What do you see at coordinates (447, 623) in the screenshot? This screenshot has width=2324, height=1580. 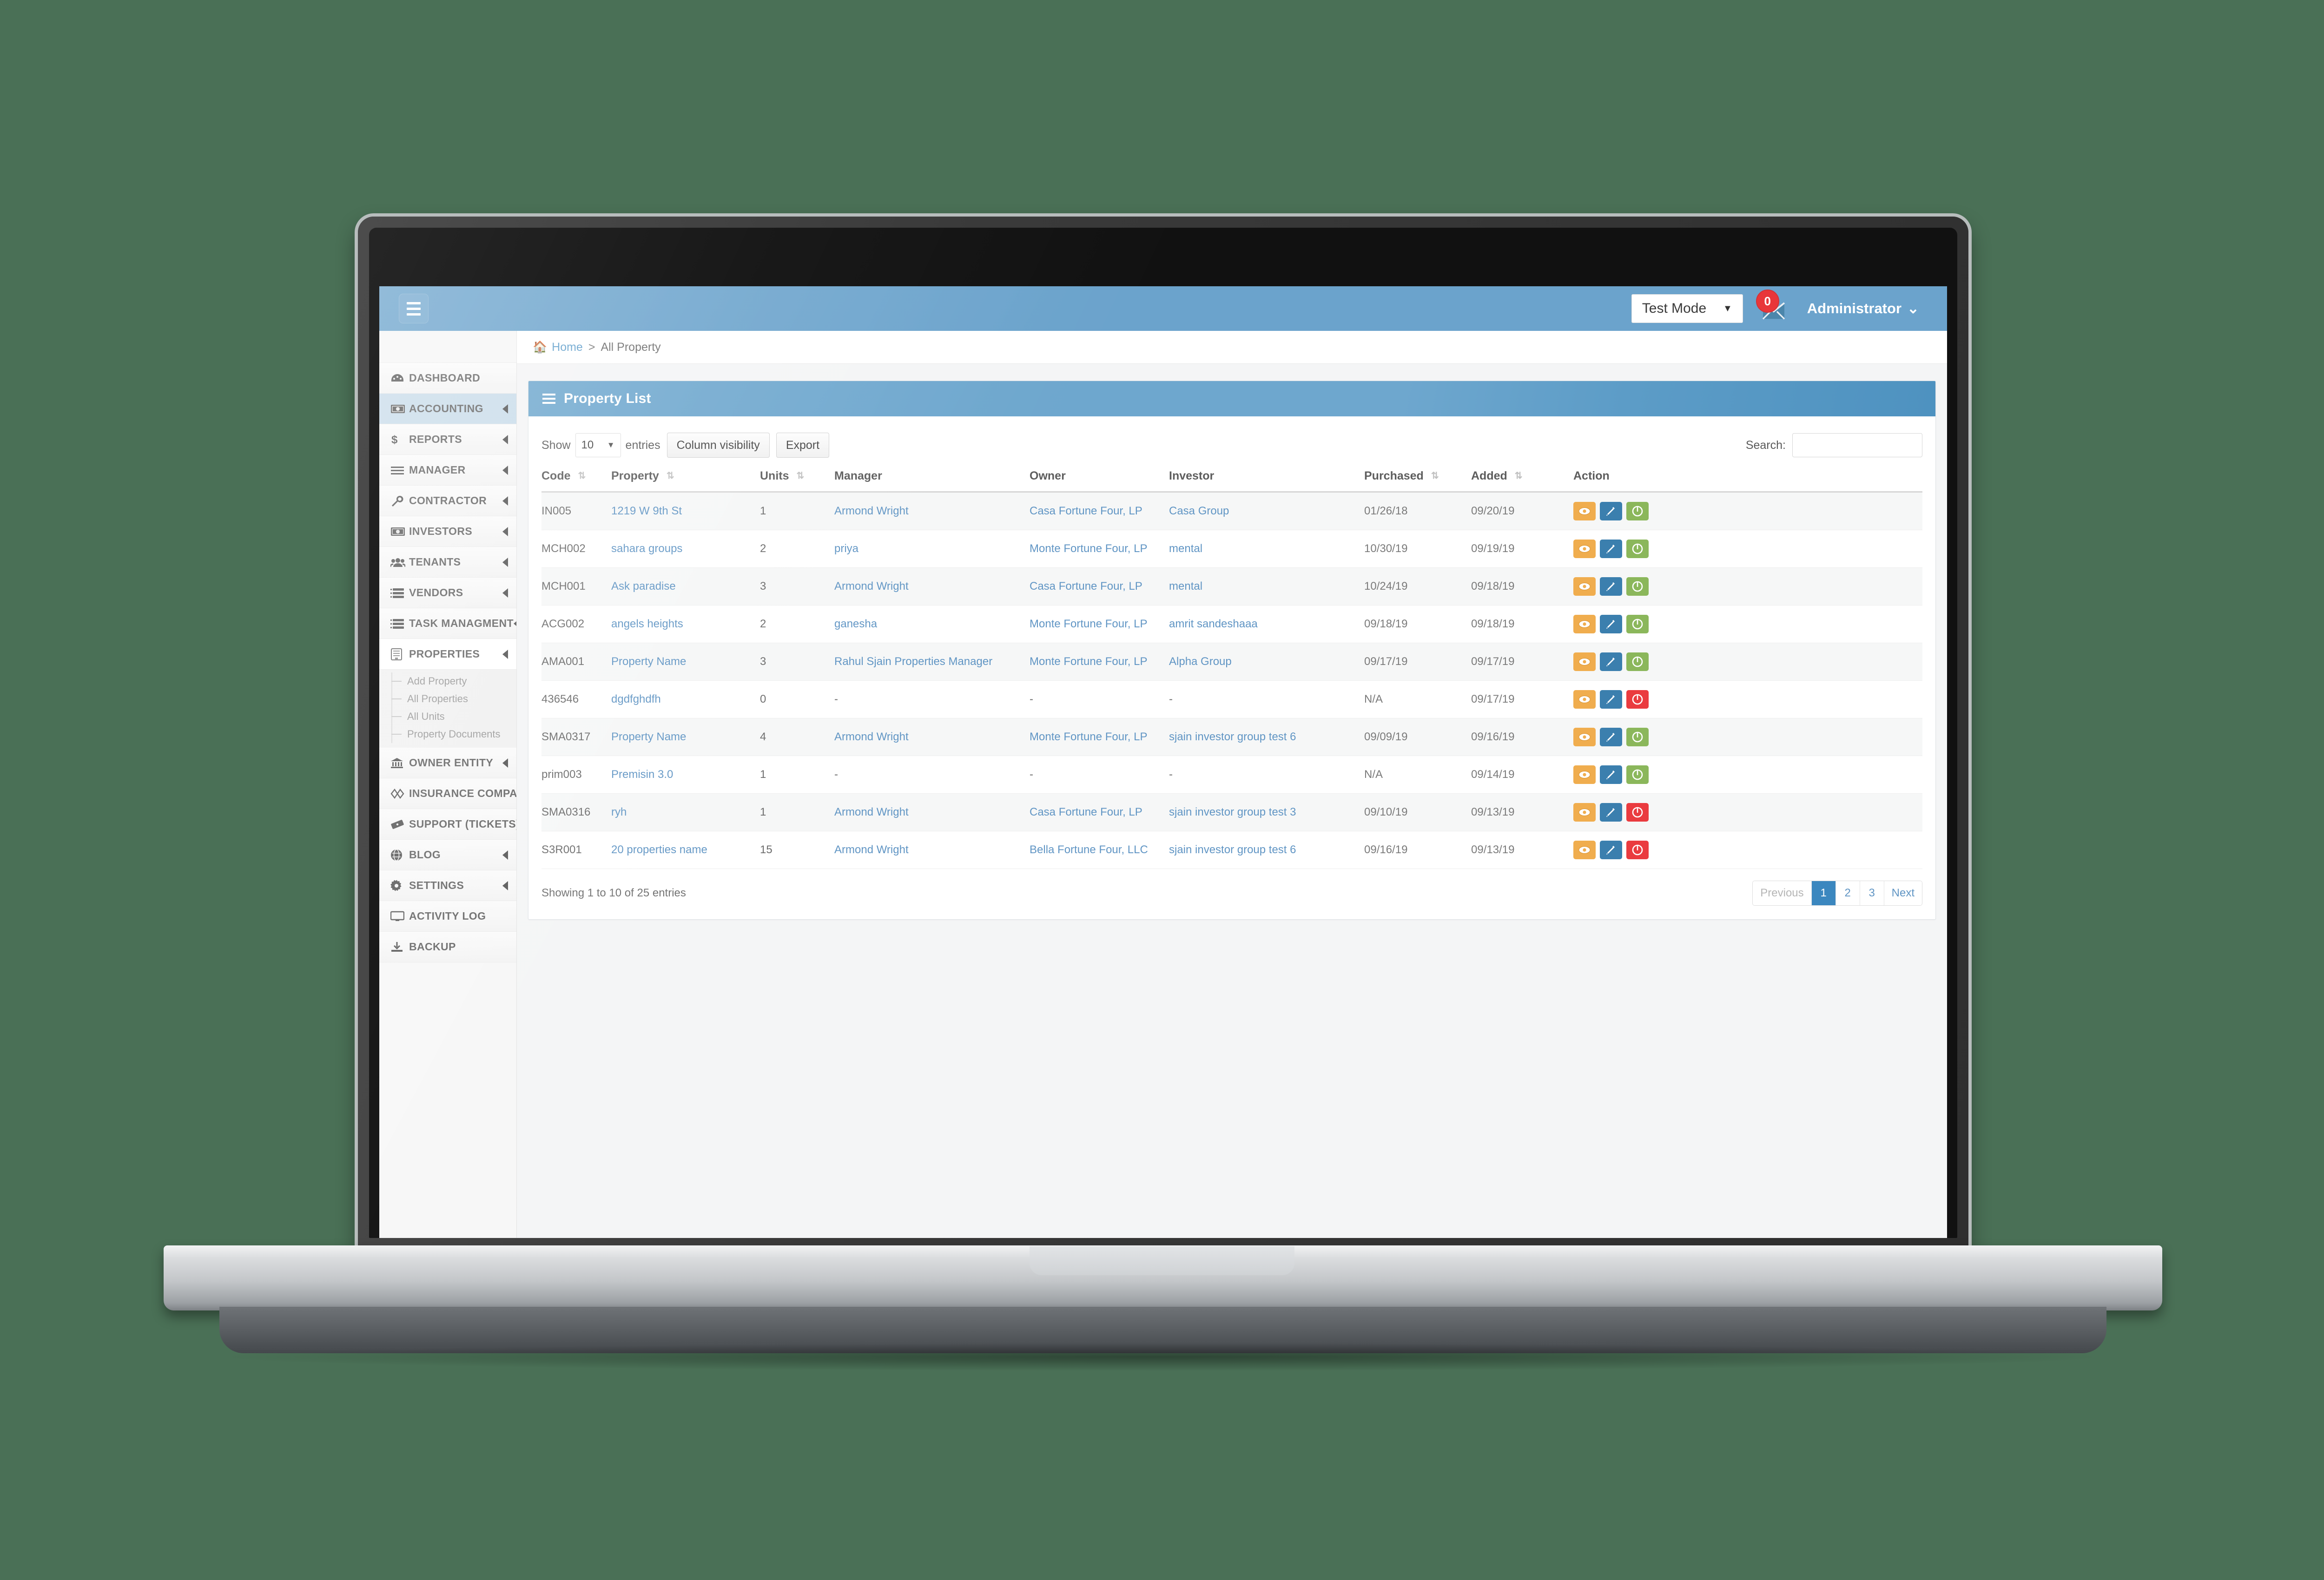 I see `sidebar-item-task-managment: TASK MANAGMENT` at bounding box center [447, 623].